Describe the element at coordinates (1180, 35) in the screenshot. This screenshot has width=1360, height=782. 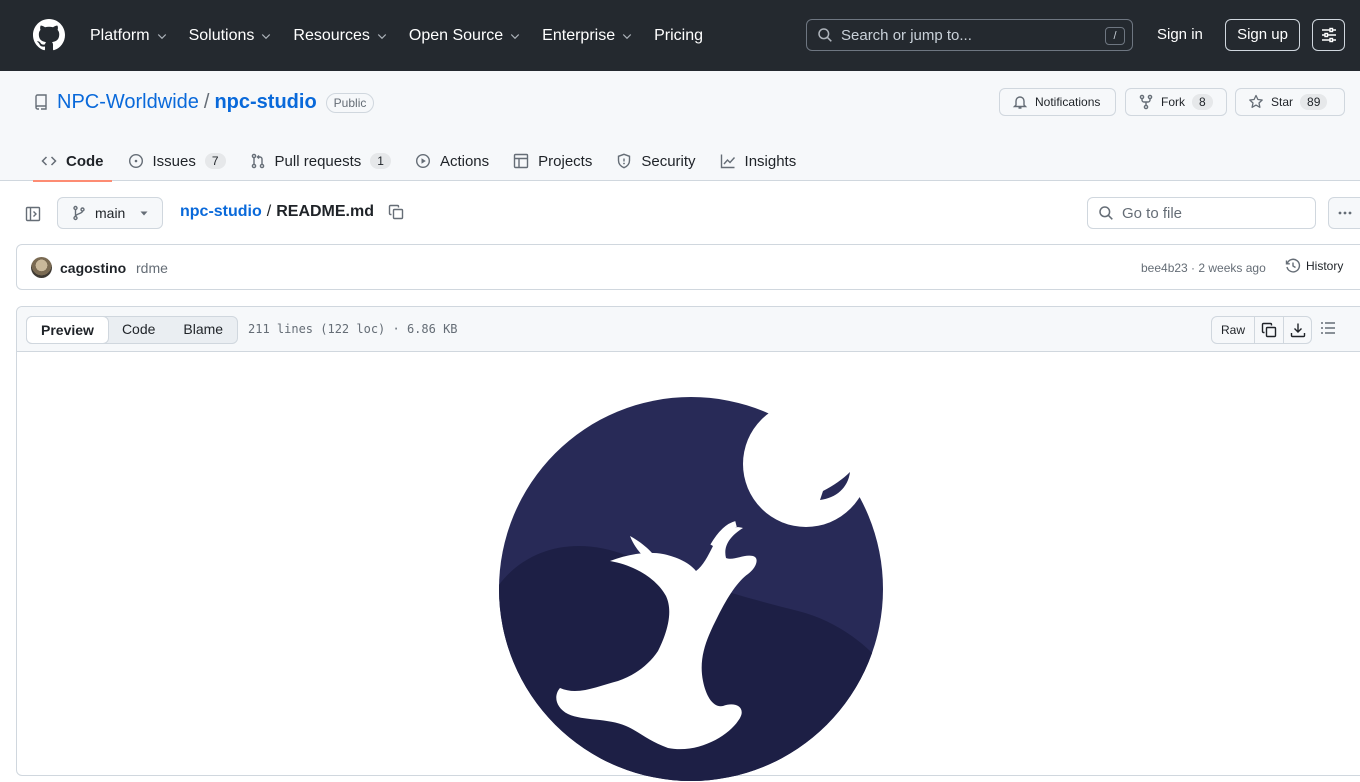
I see `sign-in-link: Sign in` at that location.